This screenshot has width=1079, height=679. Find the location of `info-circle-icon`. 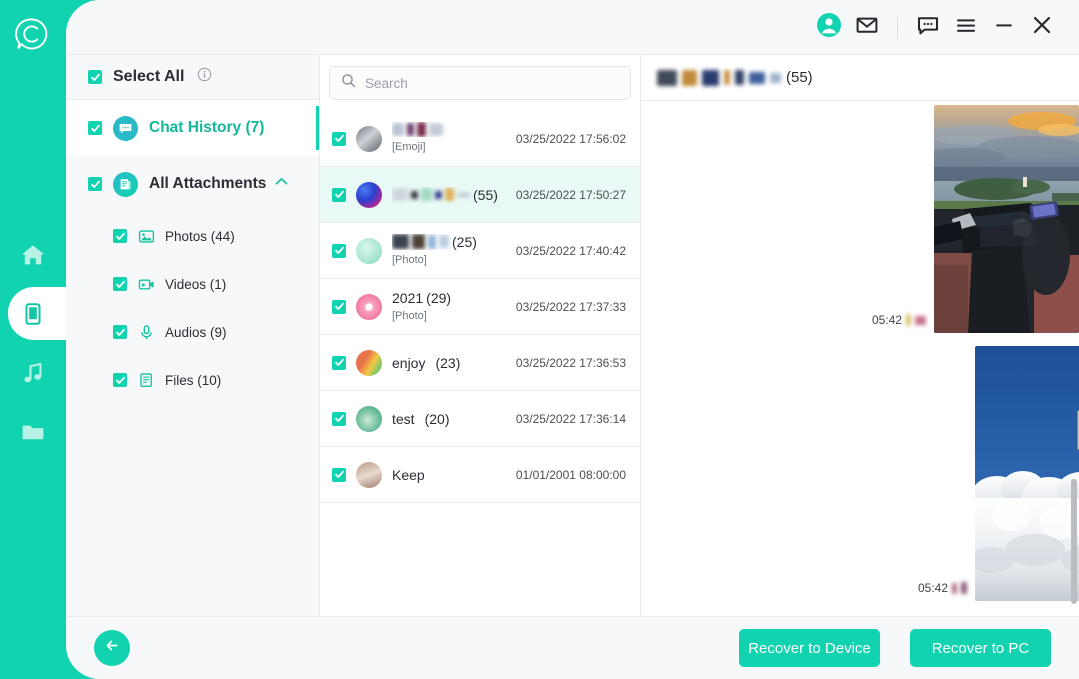

info-circle-icon is located at coordinates (204, 77).